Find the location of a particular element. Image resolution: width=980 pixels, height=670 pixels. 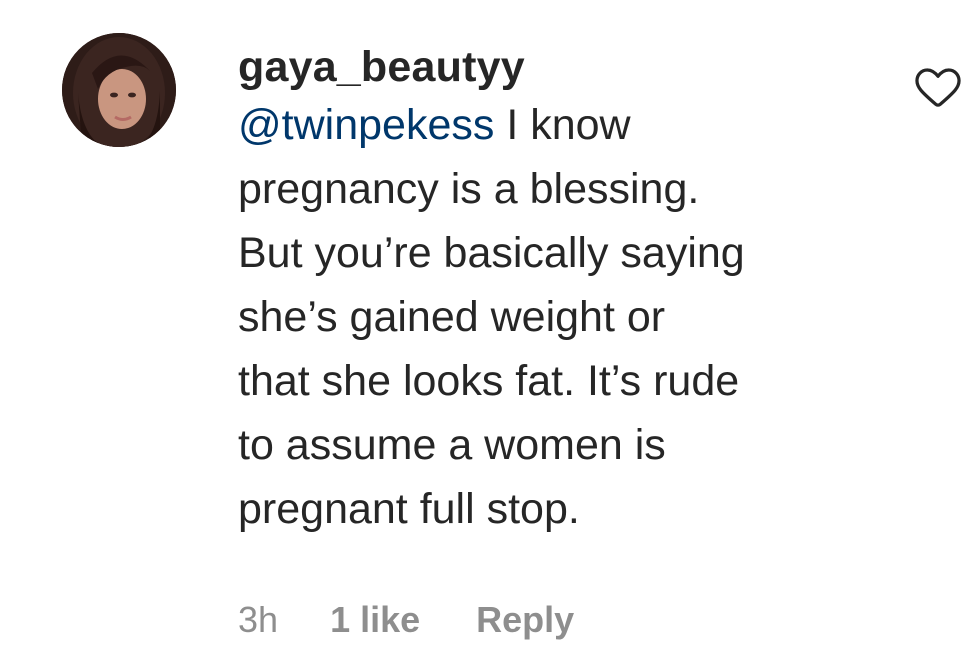

comment-line: But you’re basically saying is located at coordinates (491, 253).